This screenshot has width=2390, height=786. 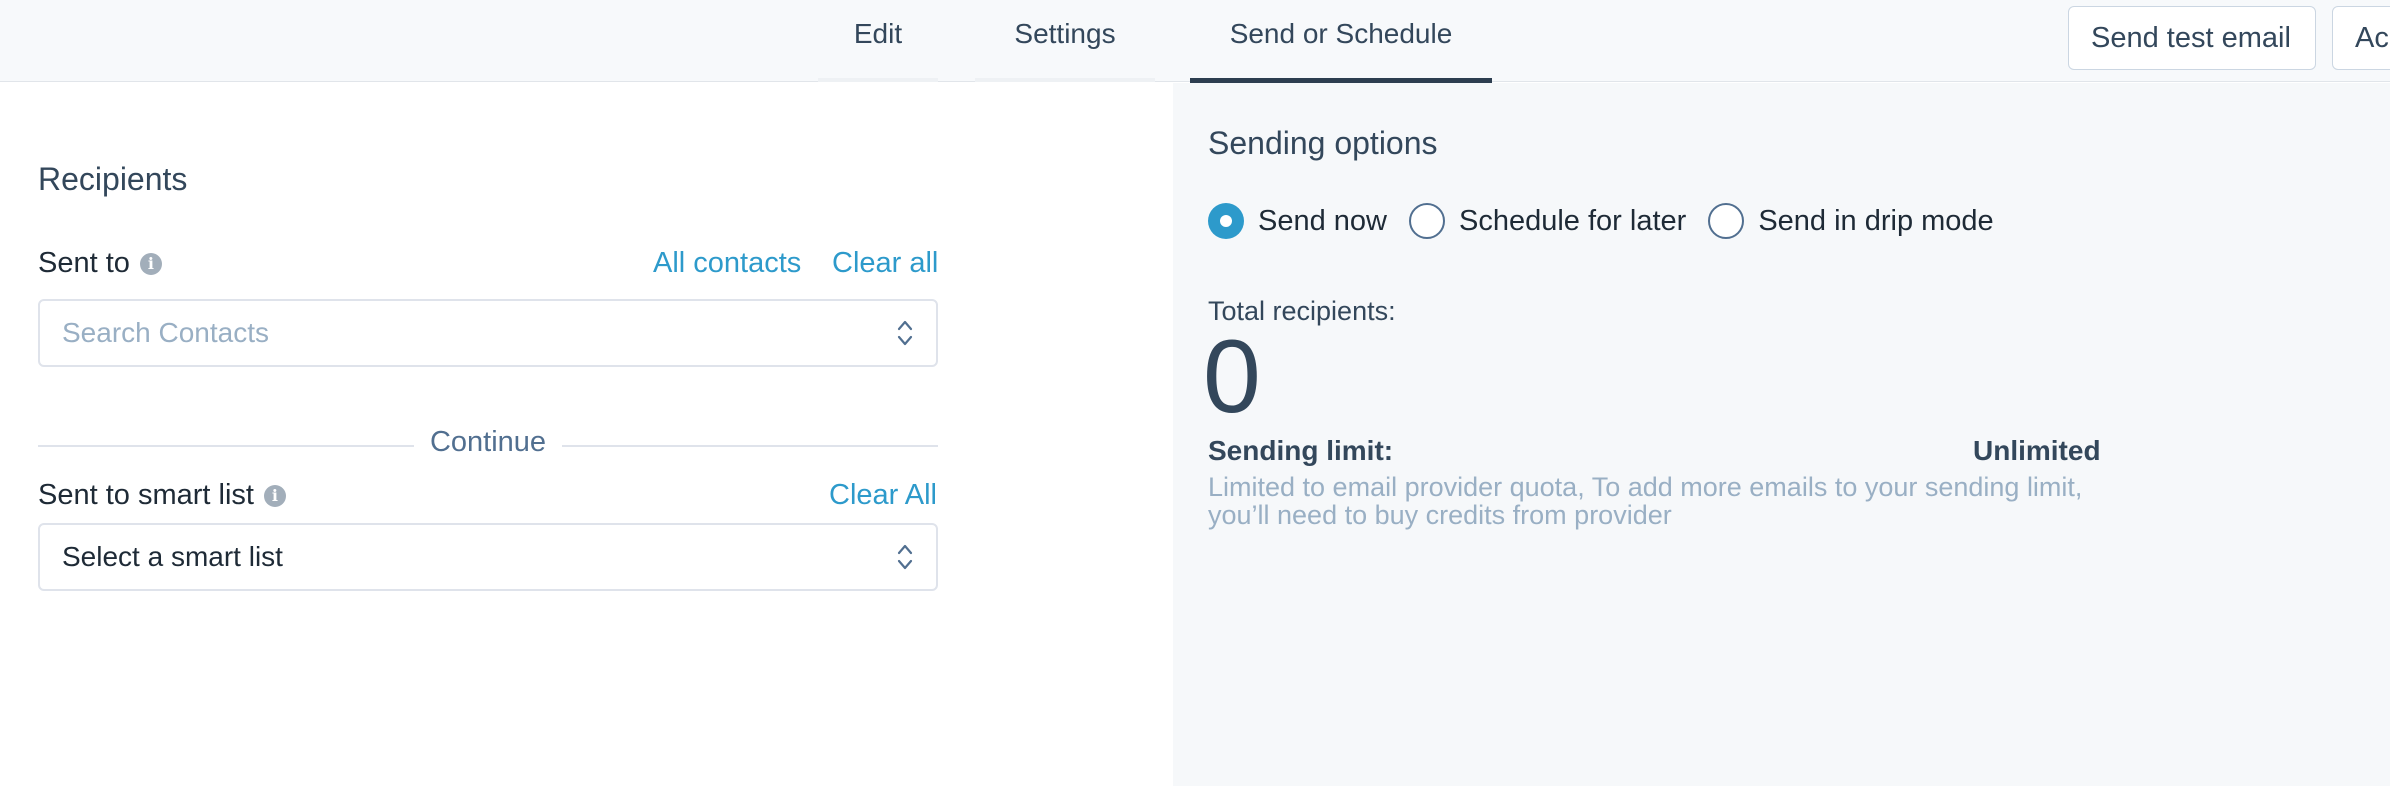 I want to click on sent-to-label-row: Sent to i, so click(x=100, y=263).